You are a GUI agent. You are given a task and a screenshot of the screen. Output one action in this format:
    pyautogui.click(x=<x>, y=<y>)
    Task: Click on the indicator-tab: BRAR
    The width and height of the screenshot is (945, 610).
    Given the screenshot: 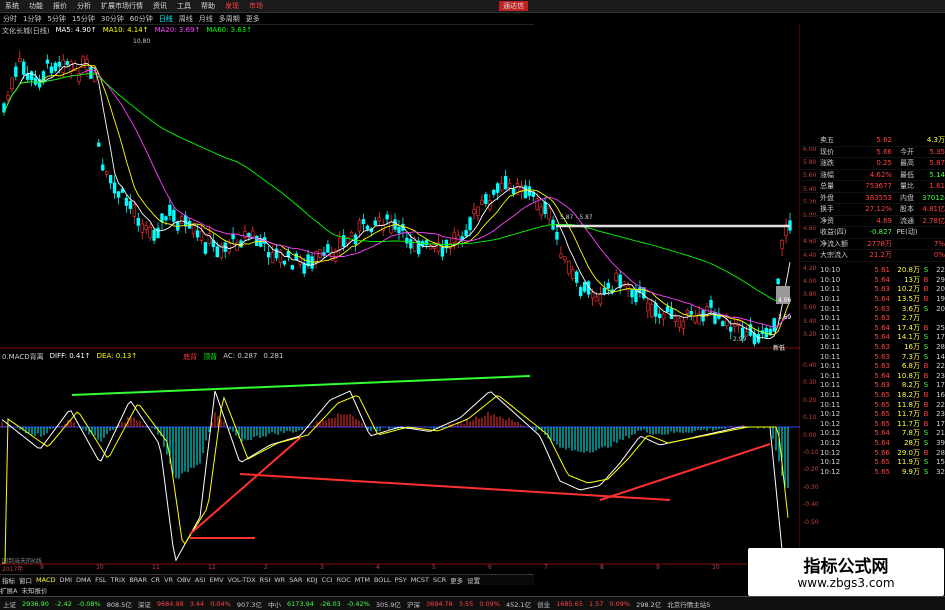 What is the action you would take?
    pyautogui.click(x=138, y=580)
    